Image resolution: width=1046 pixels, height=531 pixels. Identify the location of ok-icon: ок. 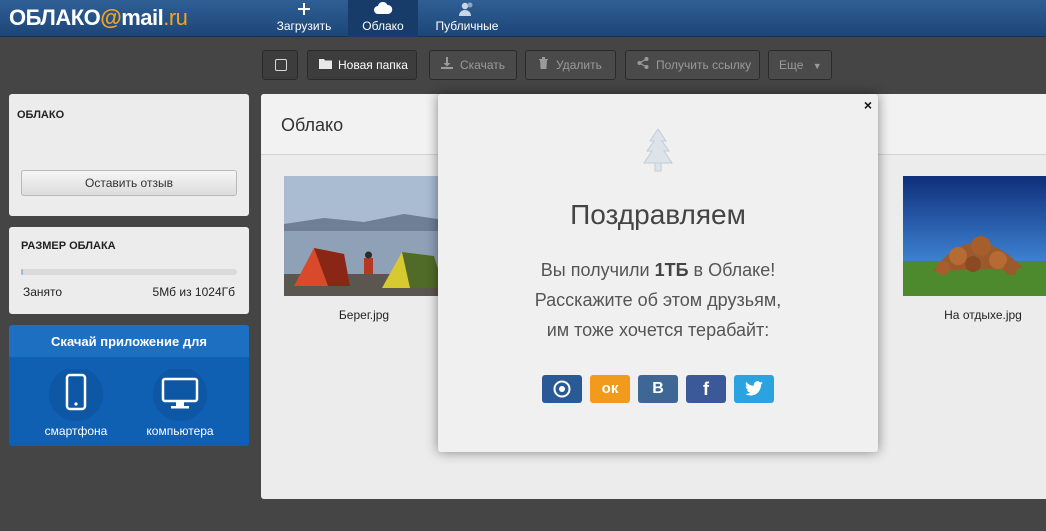
(610, 388).